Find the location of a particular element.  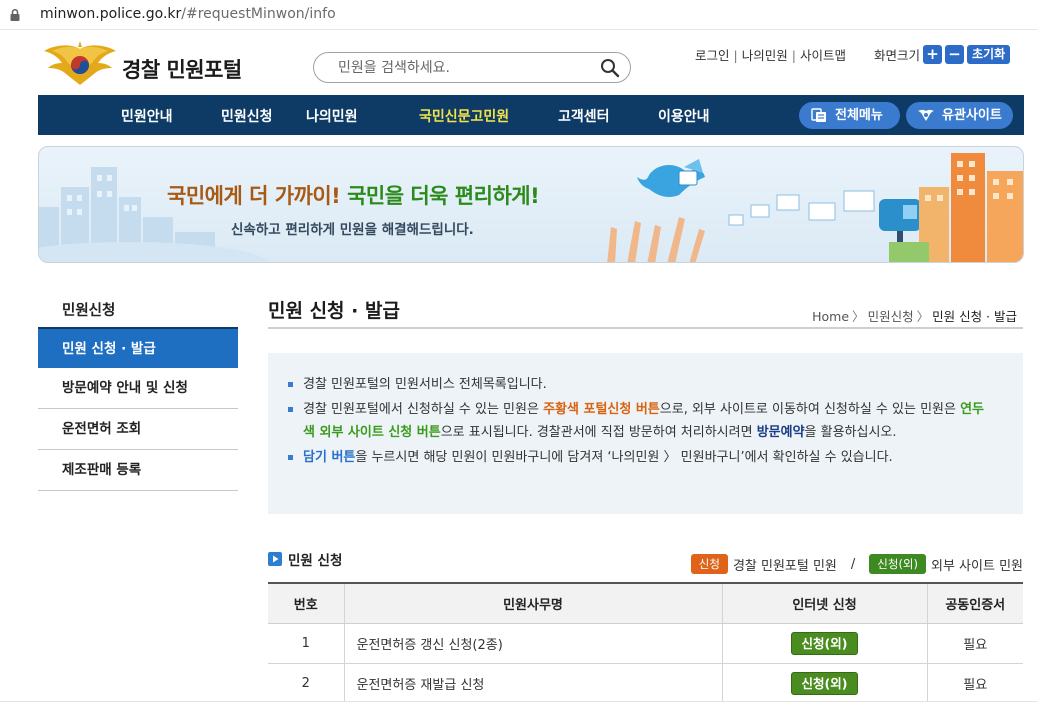

browser-bottom-edge is located at coordinates (518, 708).